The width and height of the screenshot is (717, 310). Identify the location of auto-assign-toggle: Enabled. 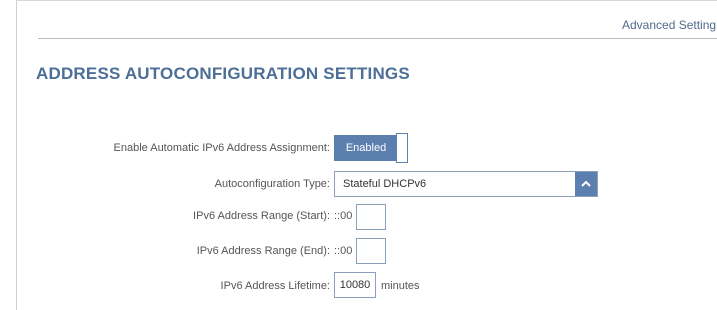
(372, 148).